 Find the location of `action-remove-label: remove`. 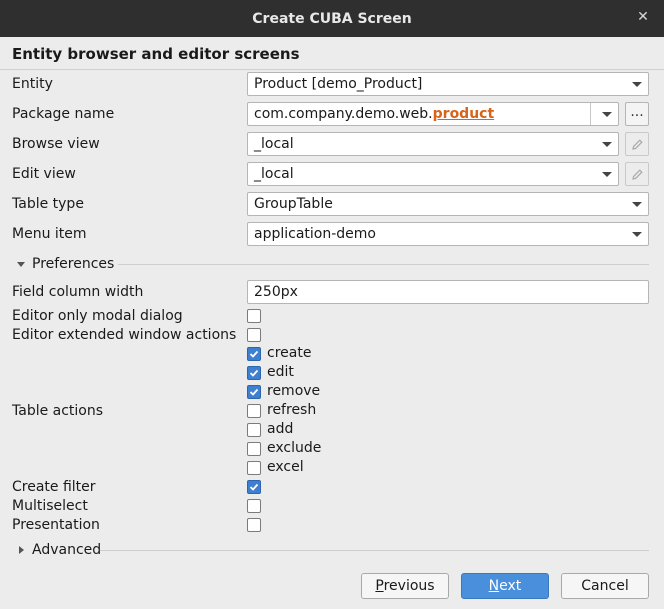

action-remove-label: remove is located at coordinates (294, 391).